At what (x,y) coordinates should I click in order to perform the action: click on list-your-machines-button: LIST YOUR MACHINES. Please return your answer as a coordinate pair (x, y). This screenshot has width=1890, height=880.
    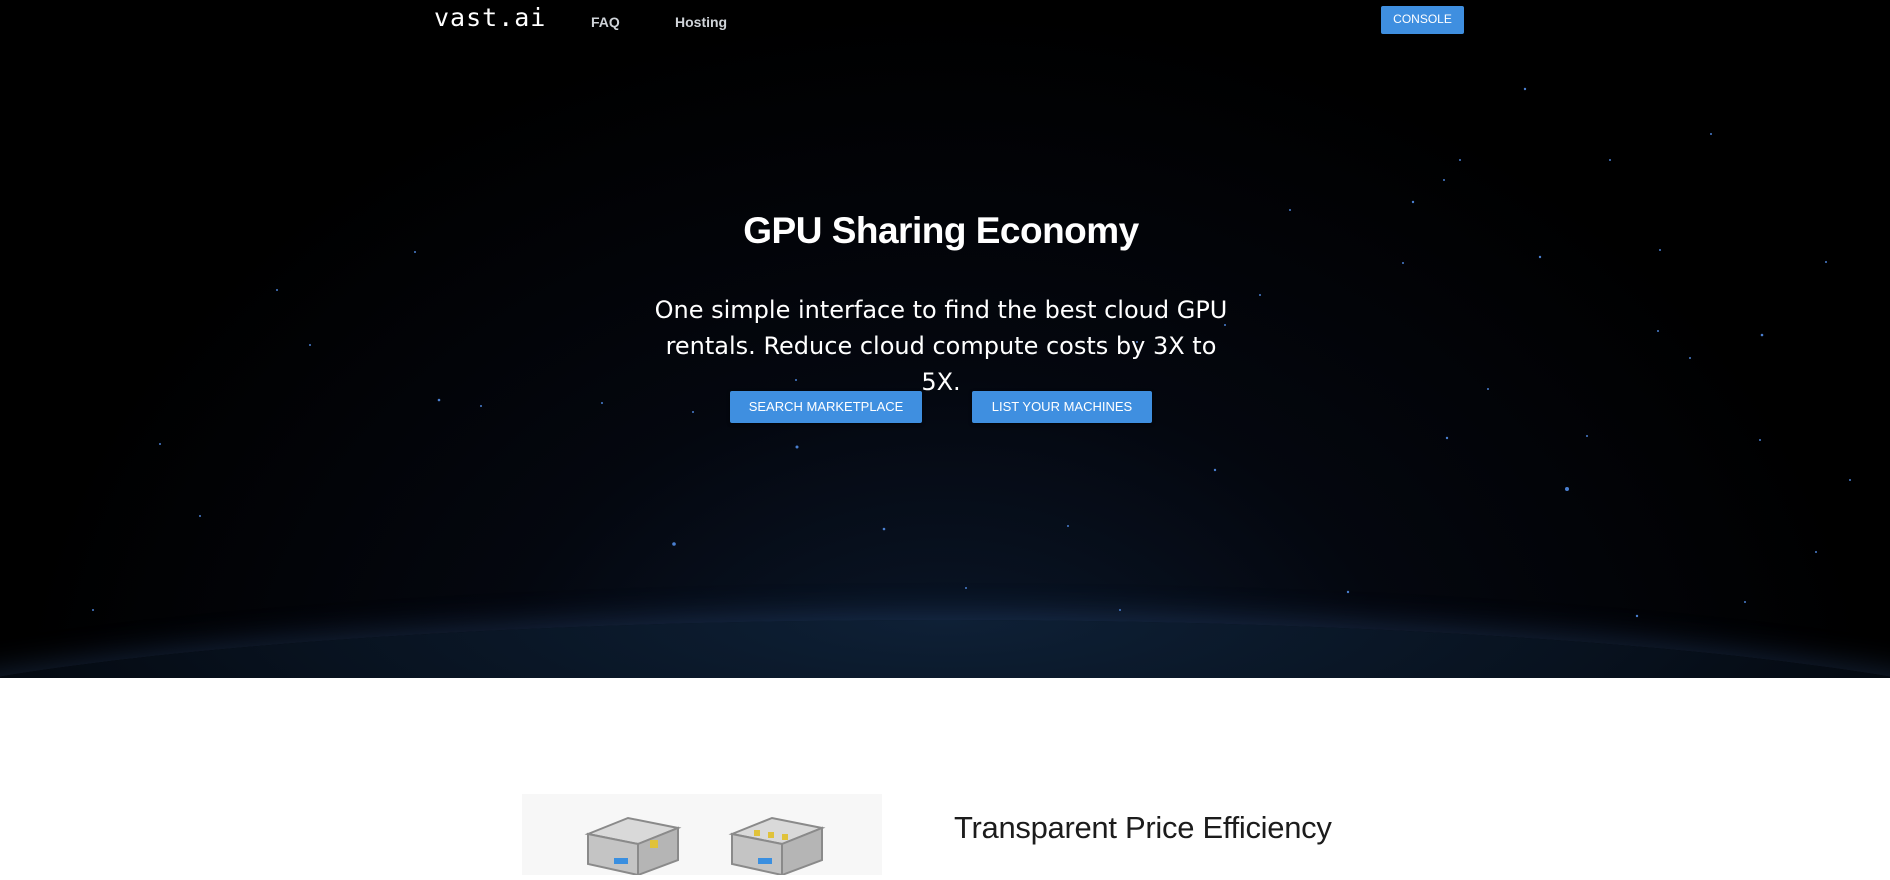
    Looking at the image, I should click on (1062, 407).